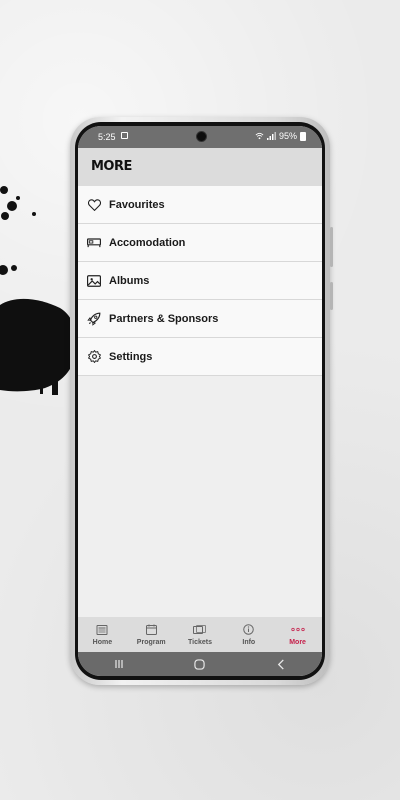 This screenshot has height=800, width=400. Describe the element at coordinates (147, 242) in the screenshot. I see `menu-label: Accomodation` at that location.